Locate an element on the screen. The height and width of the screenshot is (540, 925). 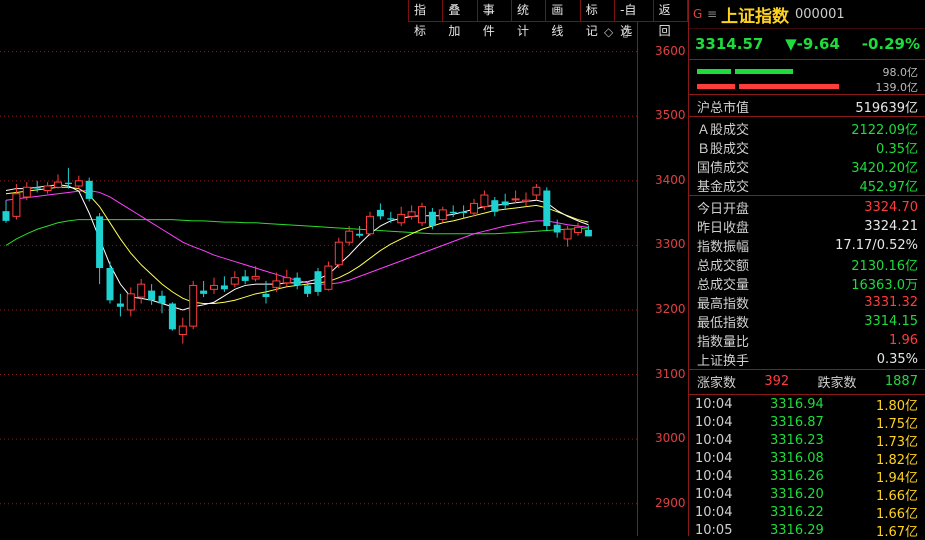
stat-row: 昨日收盘 3324.21 is located at coordinates (807, 226).